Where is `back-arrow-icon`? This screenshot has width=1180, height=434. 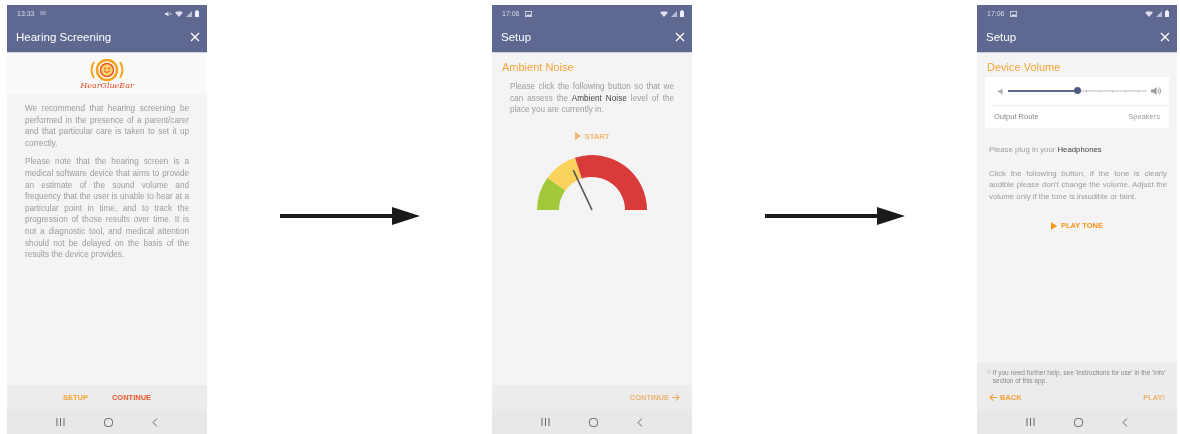 back-arrow-icon is located at coordinates (993, 397).